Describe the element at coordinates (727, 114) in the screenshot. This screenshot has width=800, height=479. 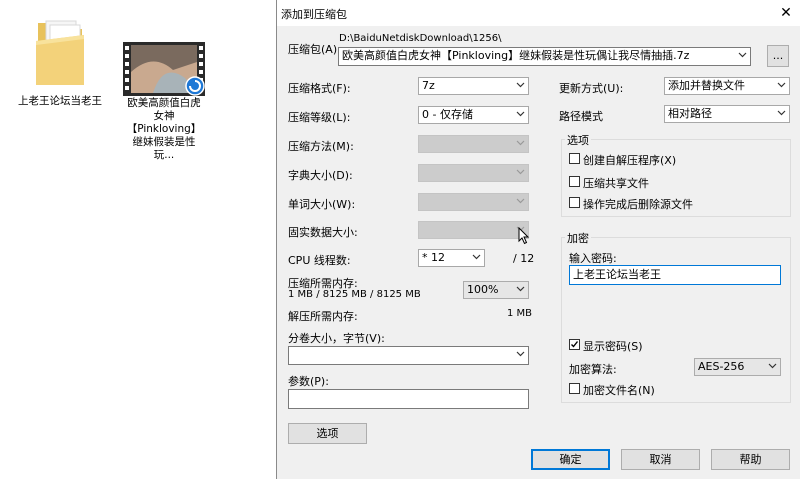
I see `pathmode-select: 相对路径` at that location.